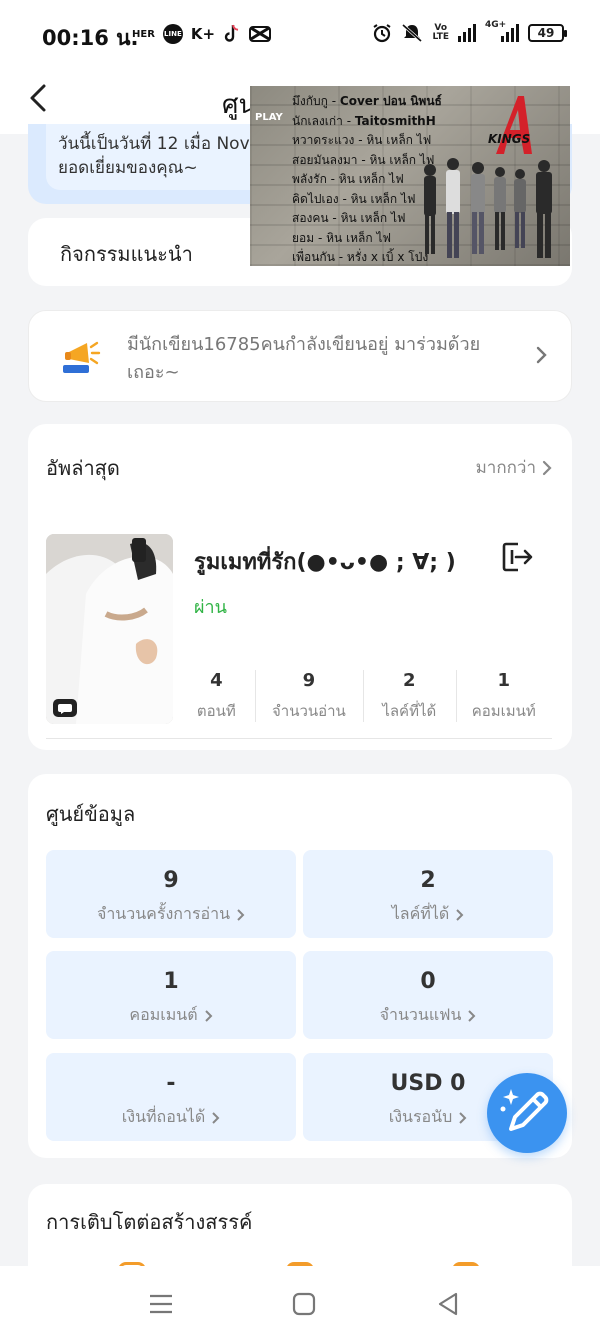  I want to click on story-cover-image, so click(109, 629).